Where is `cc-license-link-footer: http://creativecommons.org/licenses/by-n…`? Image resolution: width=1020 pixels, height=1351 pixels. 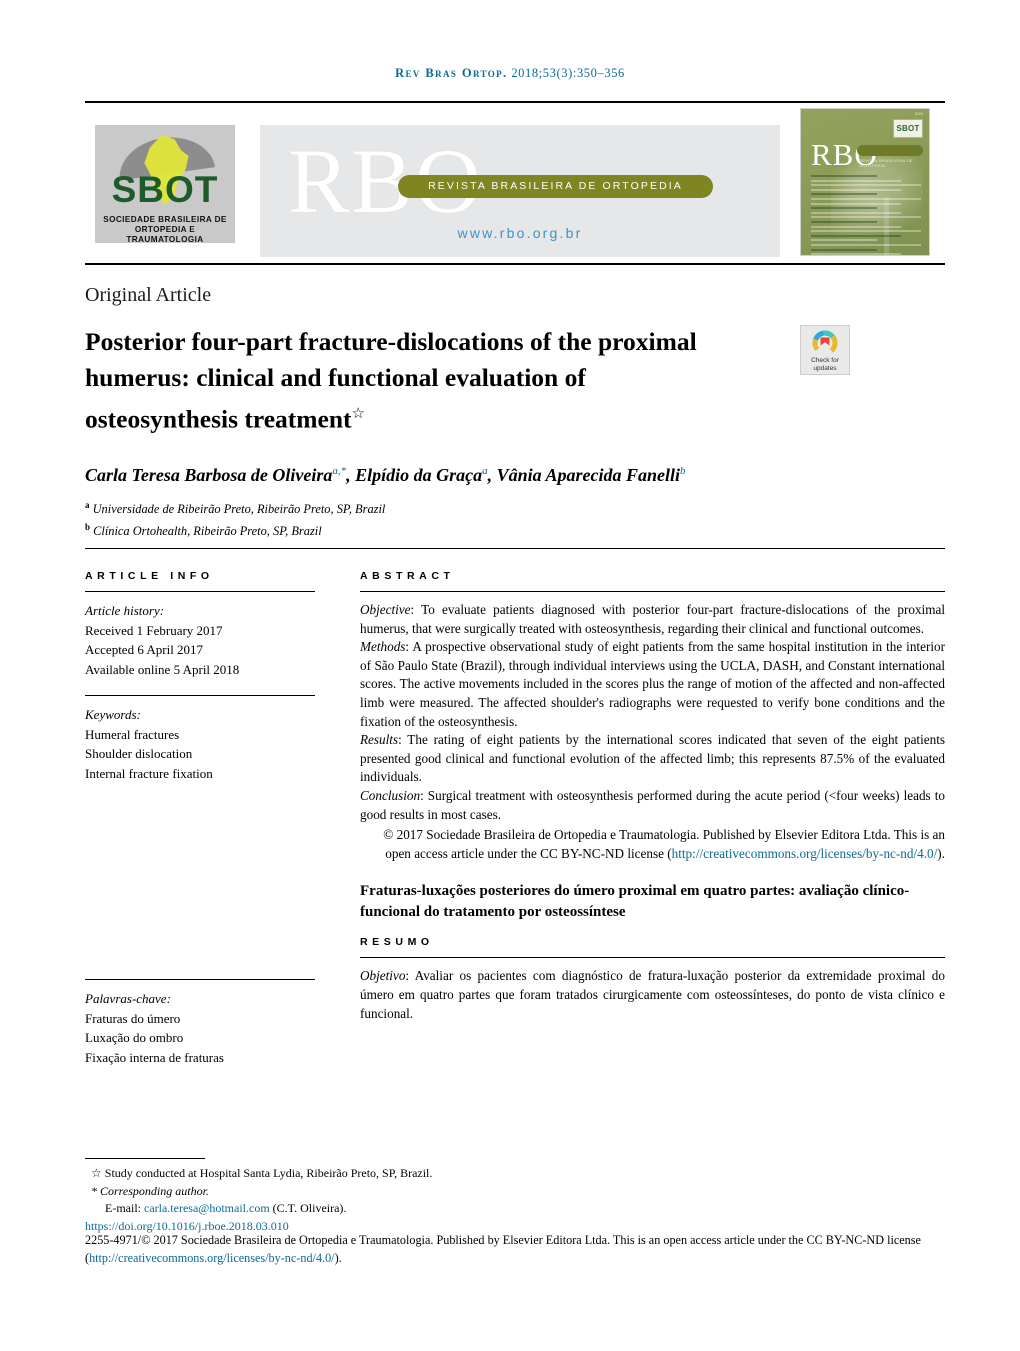
cc-license-link-footer: http://creativecommons.org/licenses/by-n… is located at coordinates (212, 1258).